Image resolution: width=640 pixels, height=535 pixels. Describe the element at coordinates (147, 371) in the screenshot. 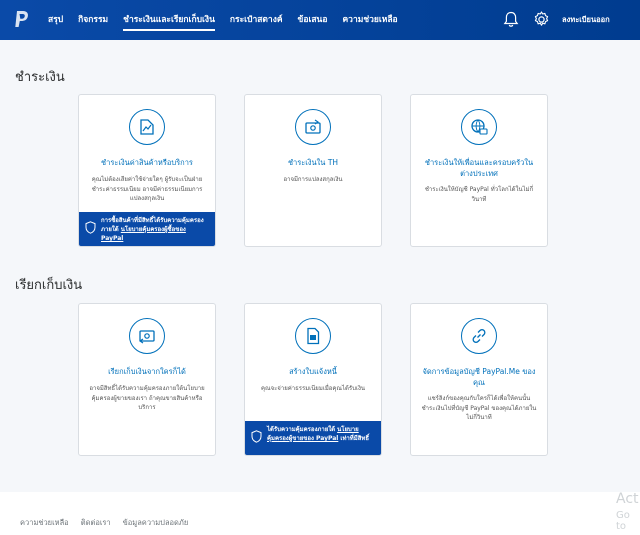

I see `card-title: เรียกเก็บเงินจากใครก็ได้` at that location.